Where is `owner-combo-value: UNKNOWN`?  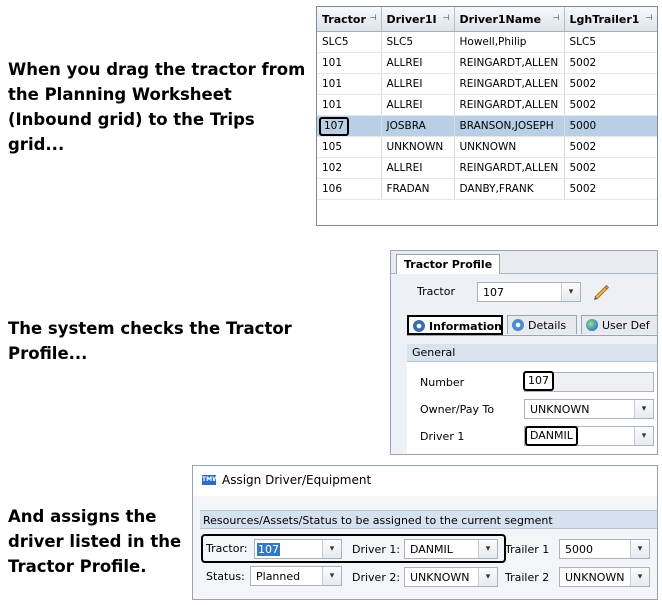 owner-combo-value: UNKNOWN is located at coordinates (560, 409).